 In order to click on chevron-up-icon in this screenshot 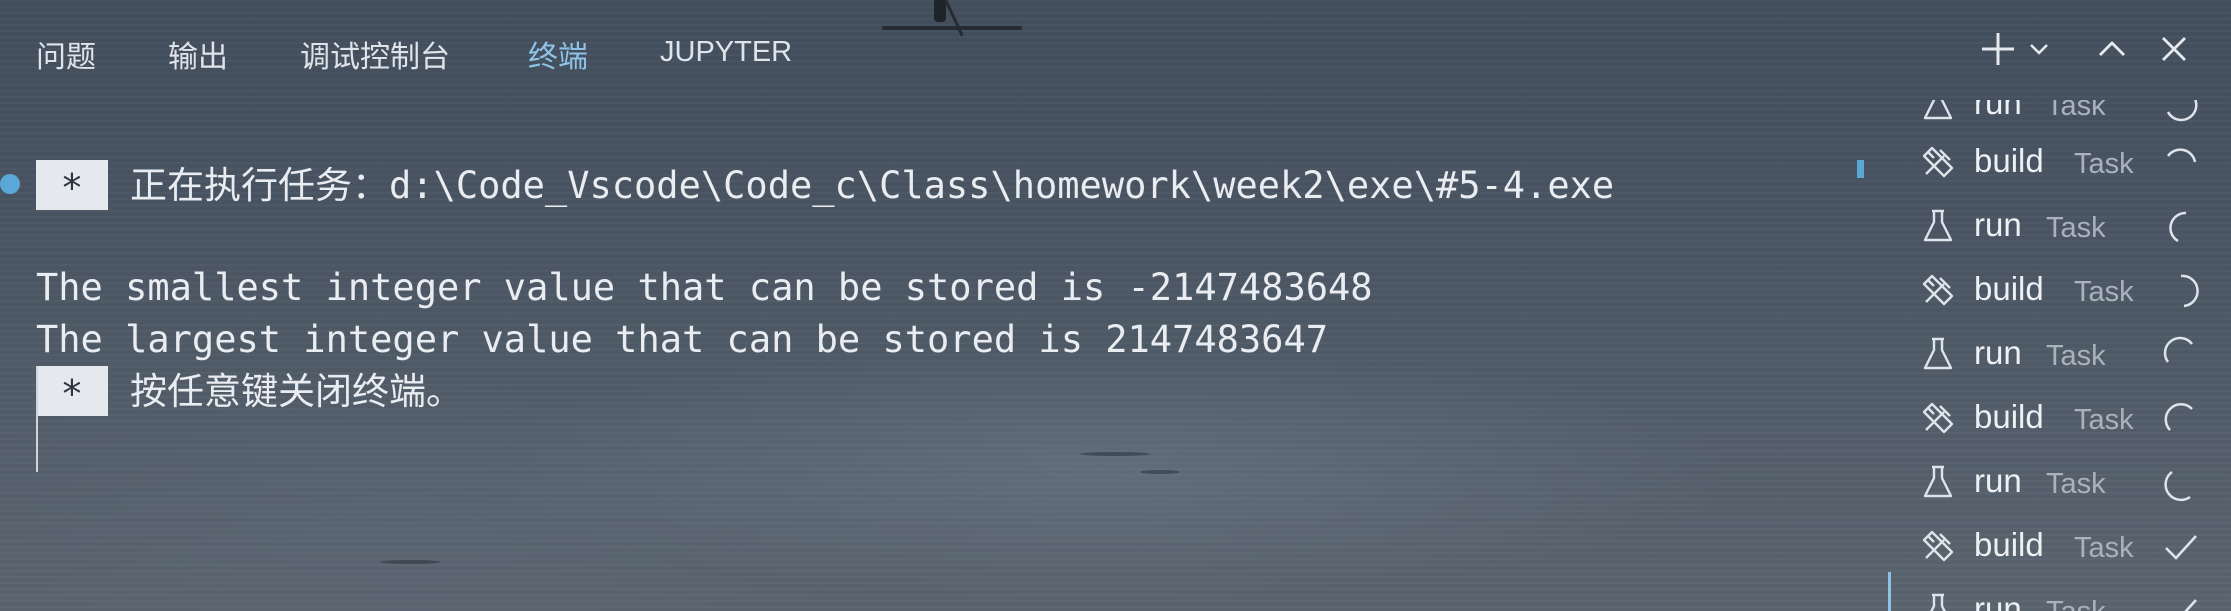, I will do `click(2112, 48)`.